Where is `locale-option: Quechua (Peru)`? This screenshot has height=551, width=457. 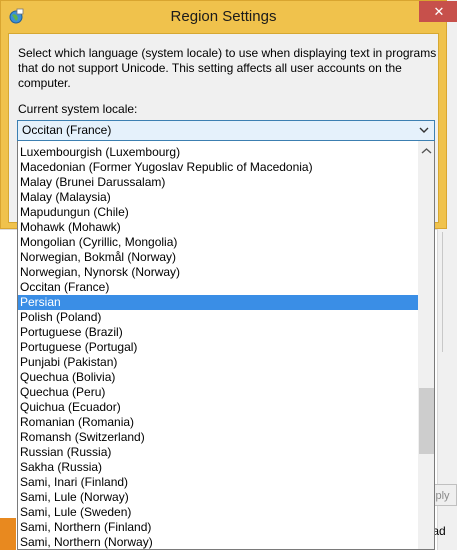
locale-option: Quechua (Peru) is located at coordinates (218, 392).